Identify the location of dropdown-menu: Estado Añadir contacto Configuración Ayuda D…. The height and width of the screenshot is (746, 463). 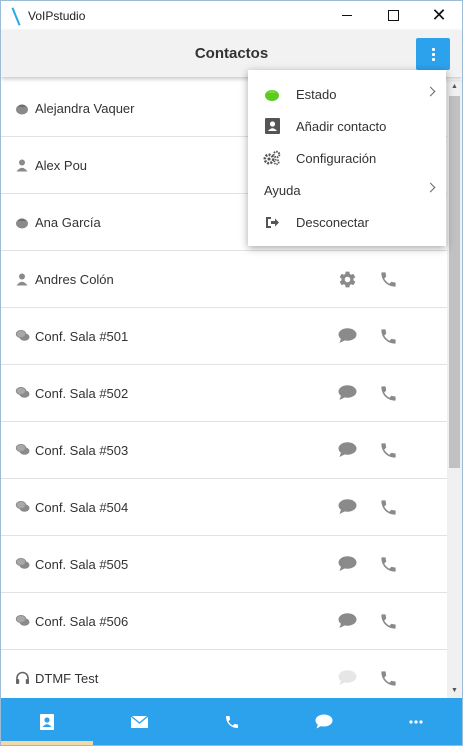
(347, 158).